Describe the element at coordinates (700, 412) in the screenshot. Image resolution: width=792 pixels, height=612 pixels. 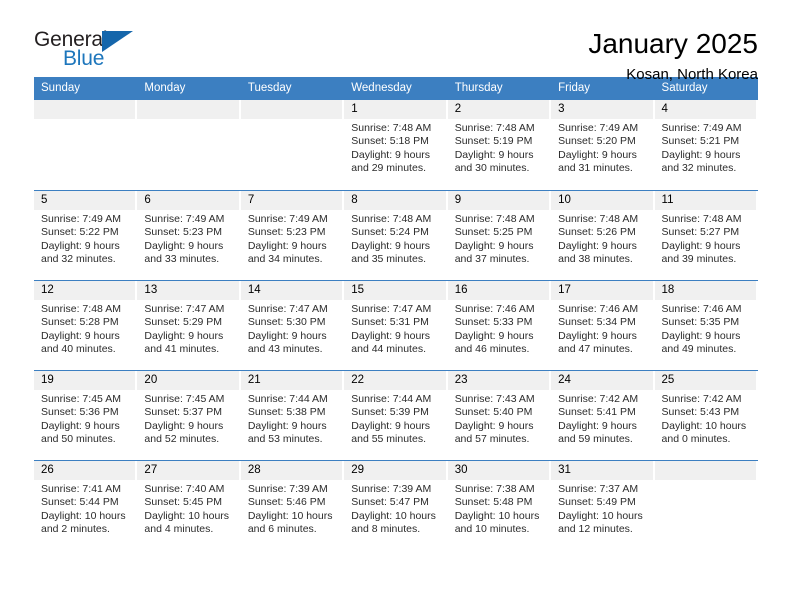
I see `sunset-text: Sunset: 5:43 PM` at that location.